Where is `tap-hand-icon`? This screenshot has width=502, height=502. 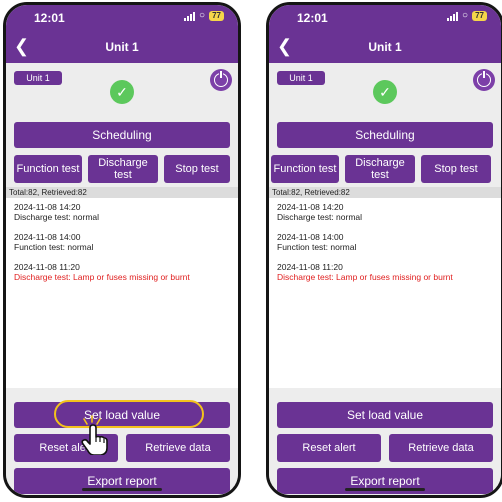 tap-hand-icon is located at coordinates (94, 435).